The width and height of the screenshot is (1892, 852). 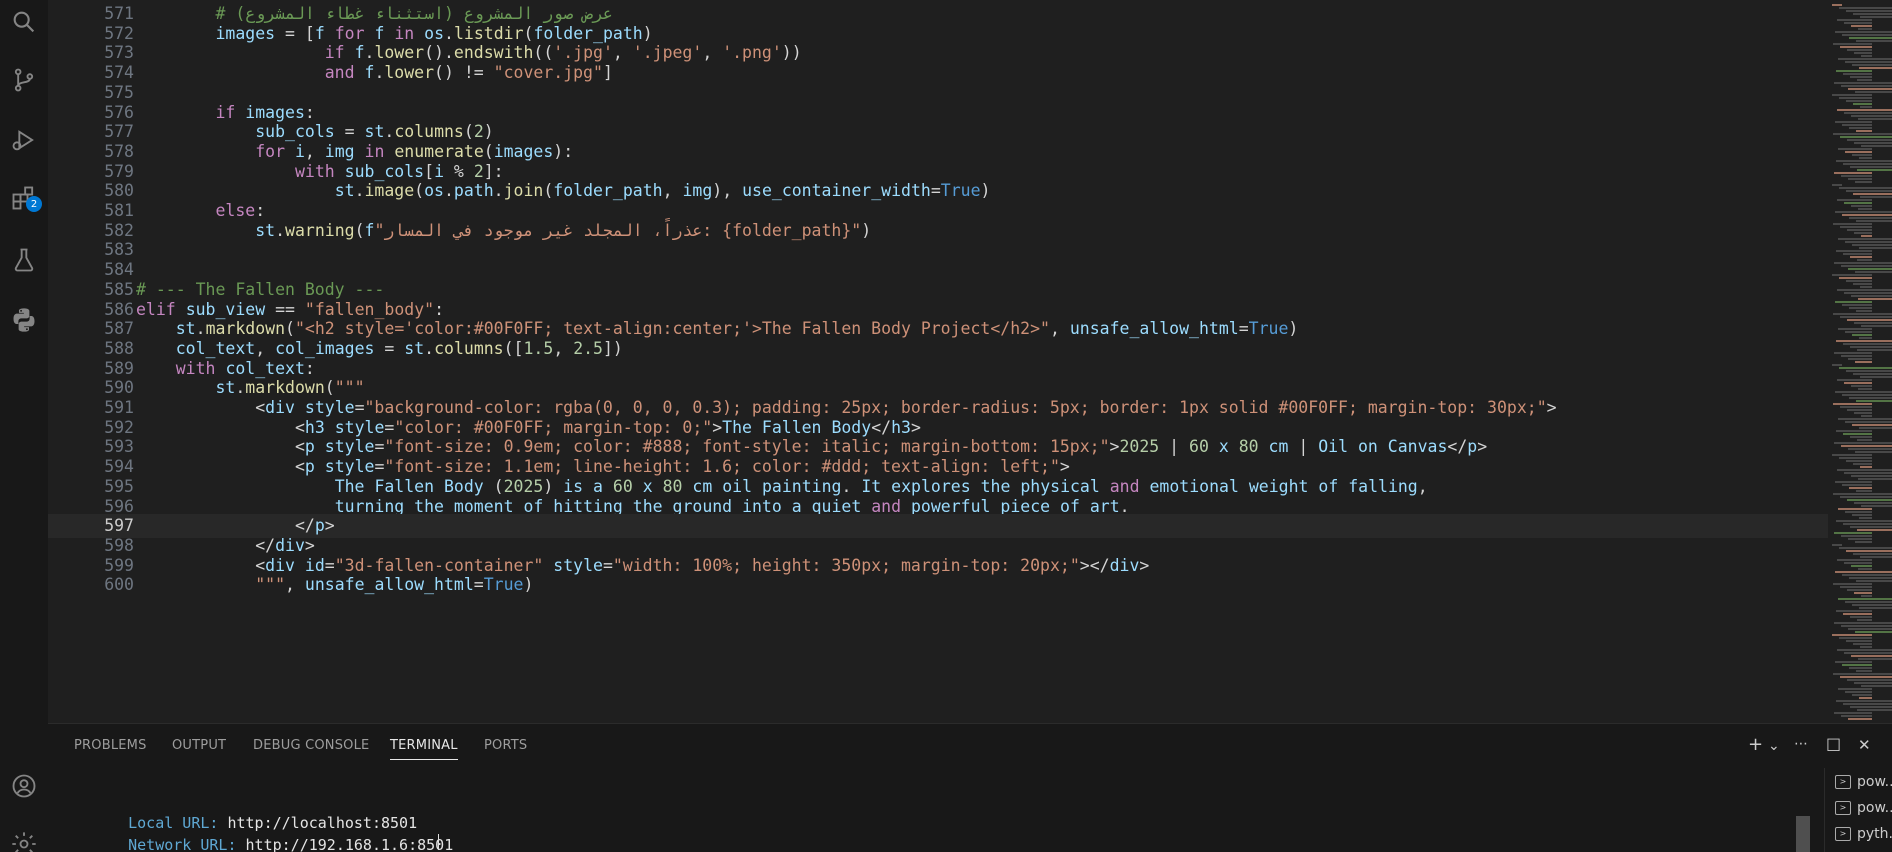 I want to click on tab-terminal: TERMINAL, so click(x=424, y=749).